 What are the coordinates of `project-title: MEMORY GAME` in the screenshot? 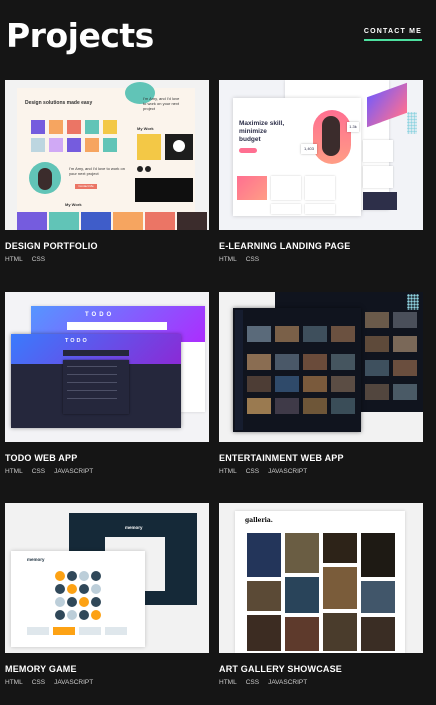 It's located at (41, 669).